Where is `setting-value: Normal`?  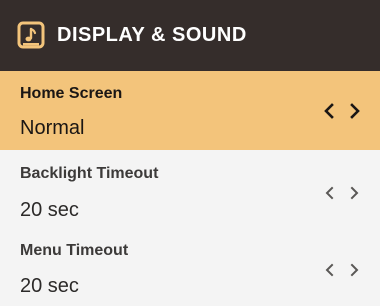 setting-value: Normal is located at coordinates (52, 128).